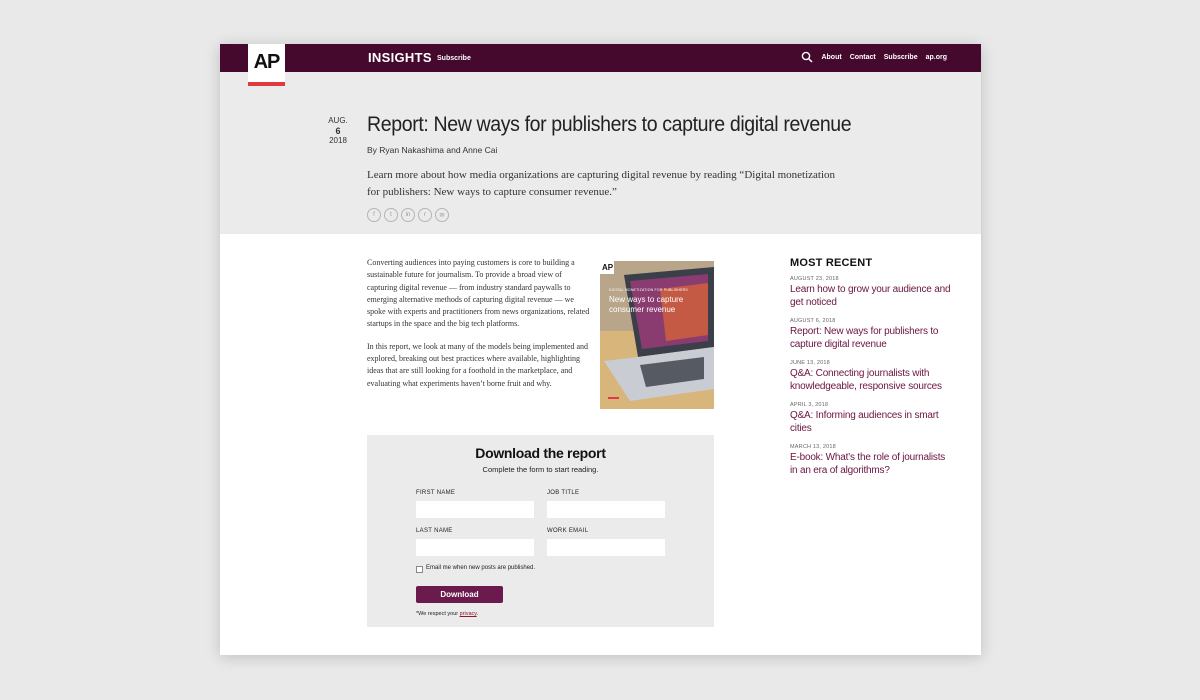  What do you see at coordinates (459, 594) in the screenshot?
I see `download-button: Download` at bounding box center [459, 594].